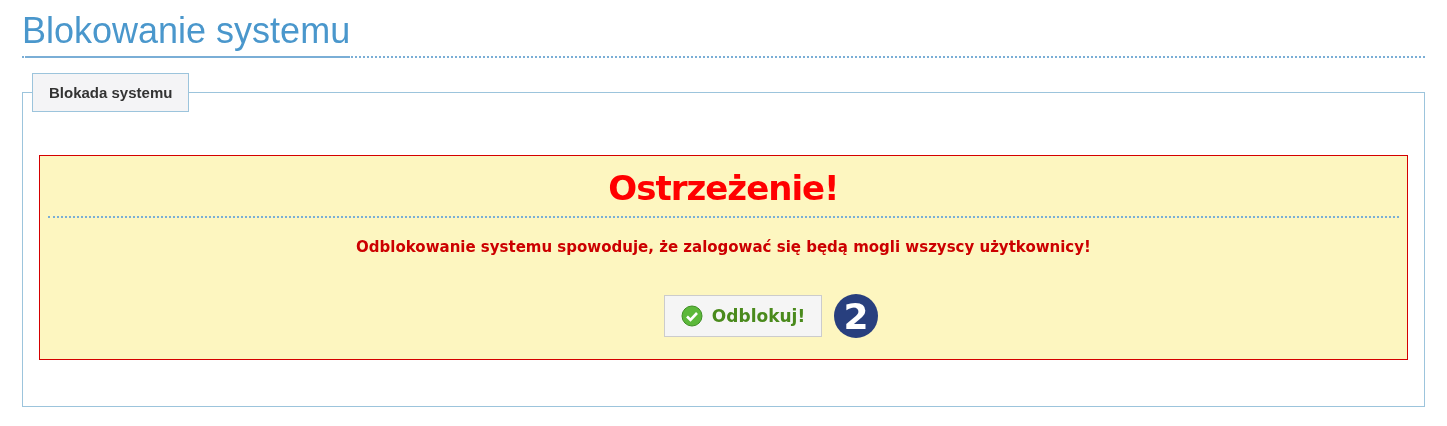 The width and height of the screenshot is (1447, 426). Describe the element at coordinates (743, 316) in the screenshot. I see `unlock-button: Odblokuj!` at that location.